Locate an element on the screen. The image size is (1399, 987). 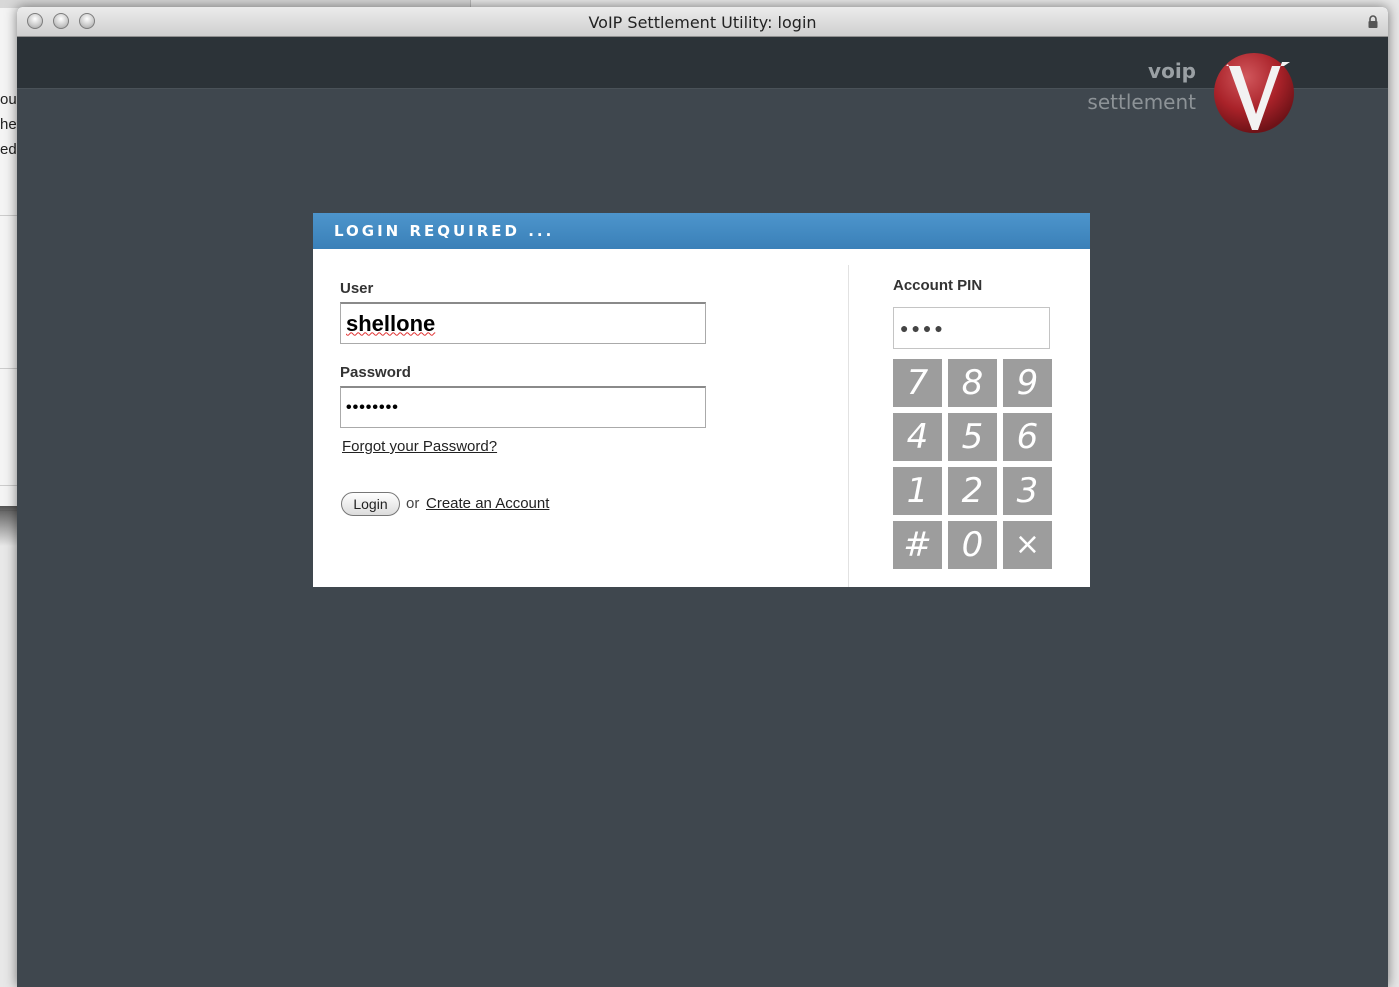
keypad-key-1: 1 is located at coordinates (917, 491).